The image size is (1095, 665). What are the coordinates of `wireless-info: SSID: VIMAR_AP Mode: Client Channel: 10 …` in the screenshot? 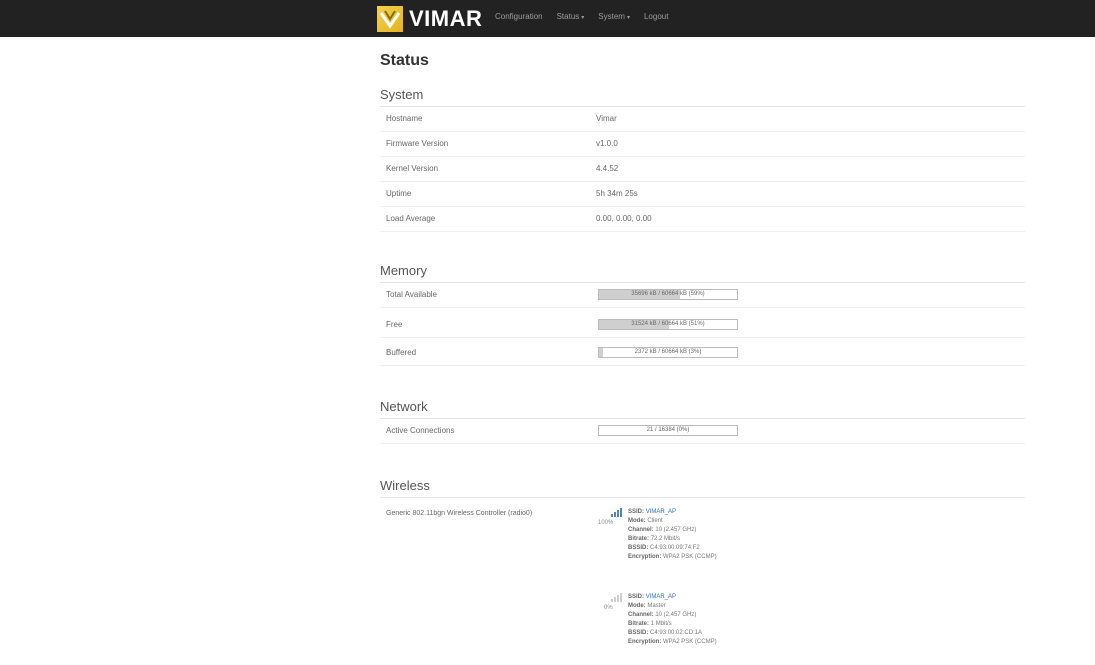 It's located at (672, 535).